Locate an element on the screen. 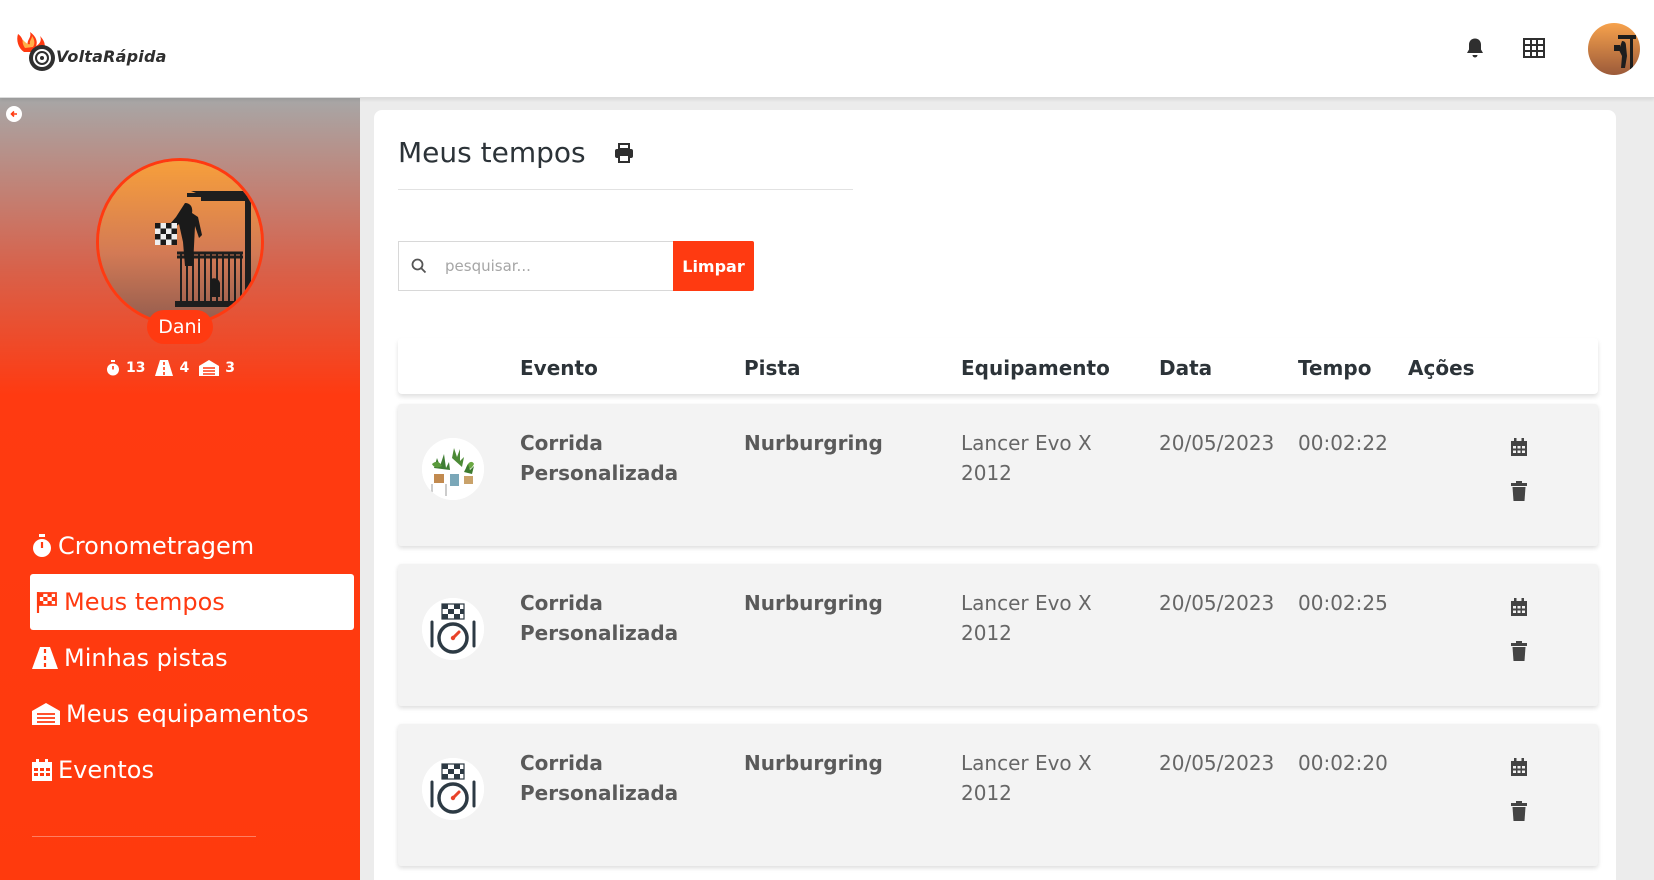 This screenshot has width=1654, height=880. user-name: Dani is located at coordinates (180, 327).